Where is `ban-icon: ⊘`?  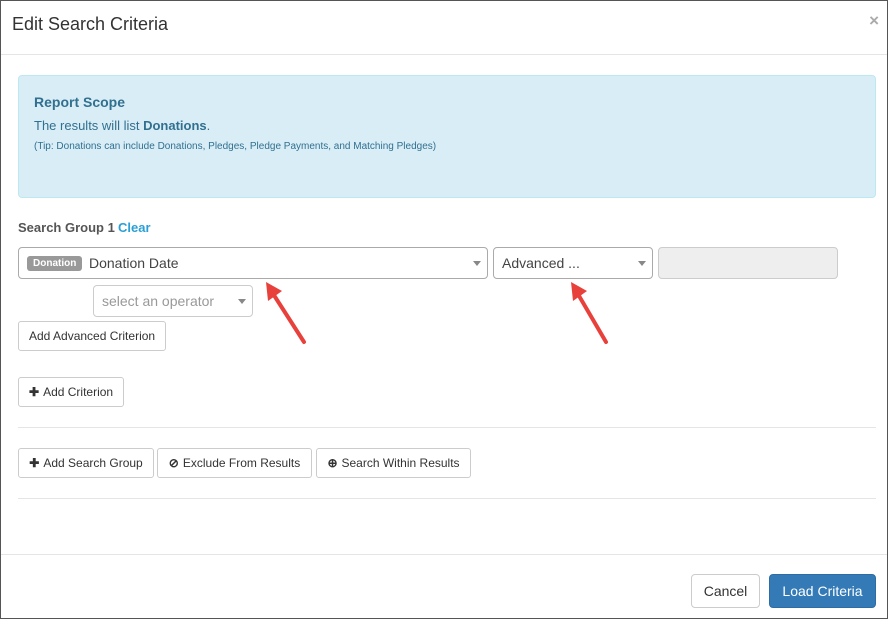
ban-icon: ⊘ is located at coordinates (173, 463).